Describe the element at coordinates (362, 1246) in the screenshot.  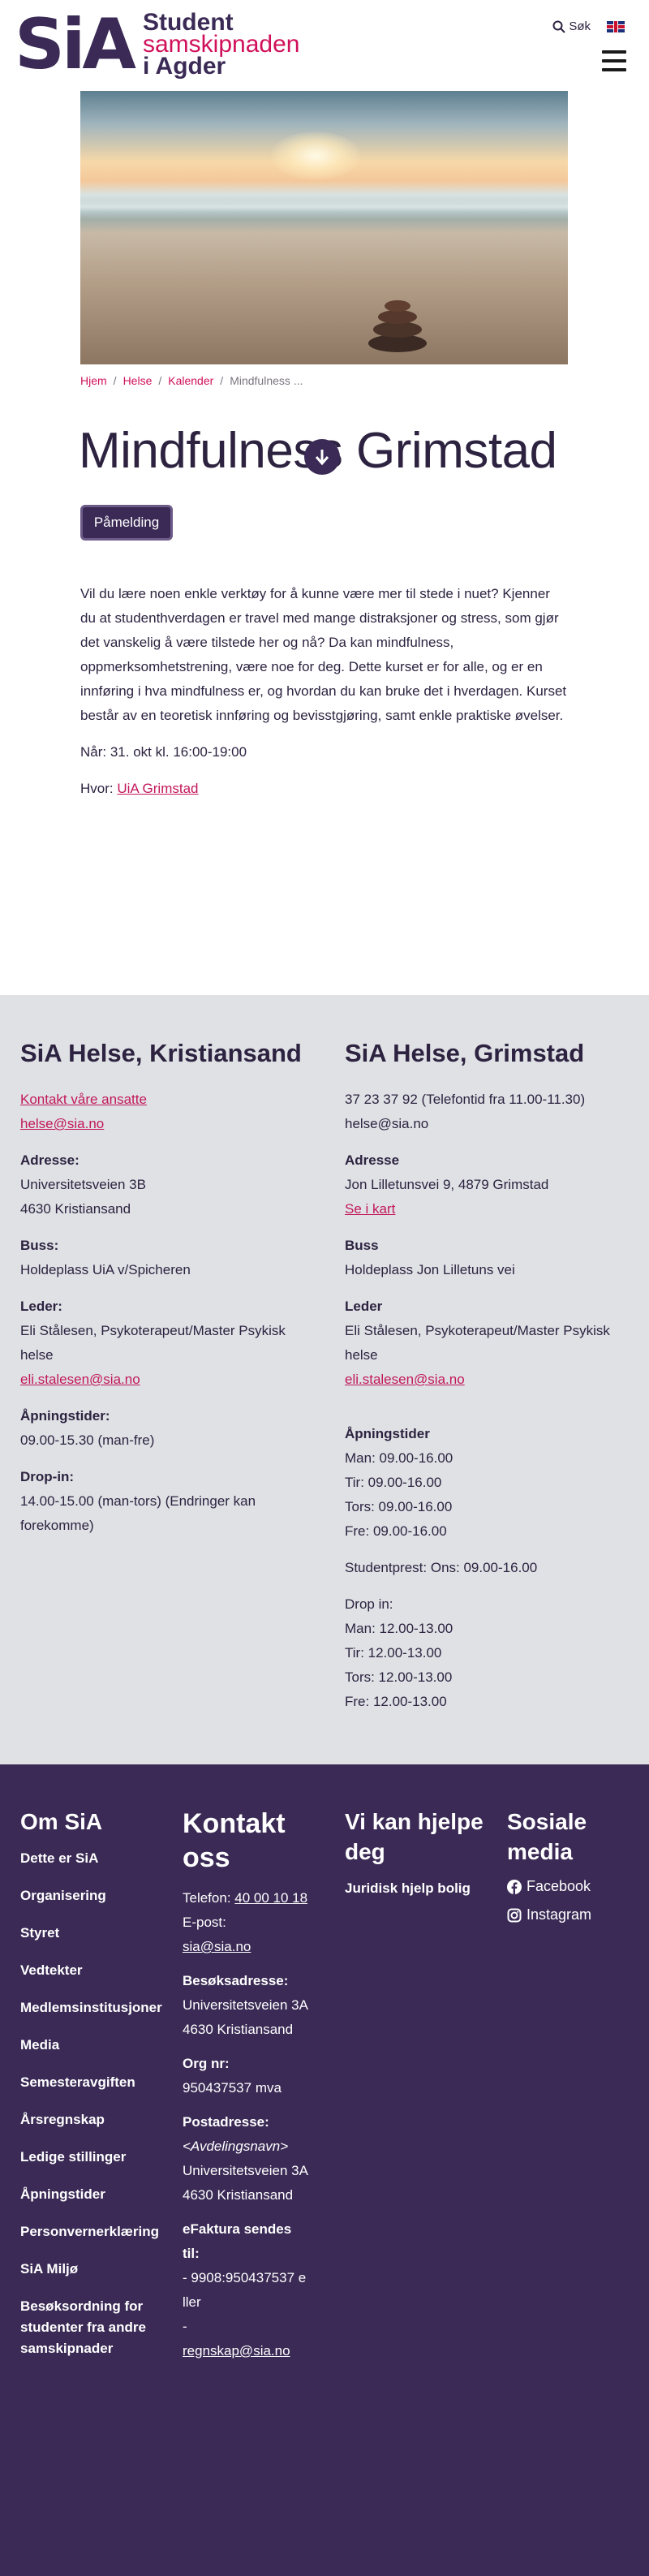
I see `grimstad-bus-label: Buss` at that location.